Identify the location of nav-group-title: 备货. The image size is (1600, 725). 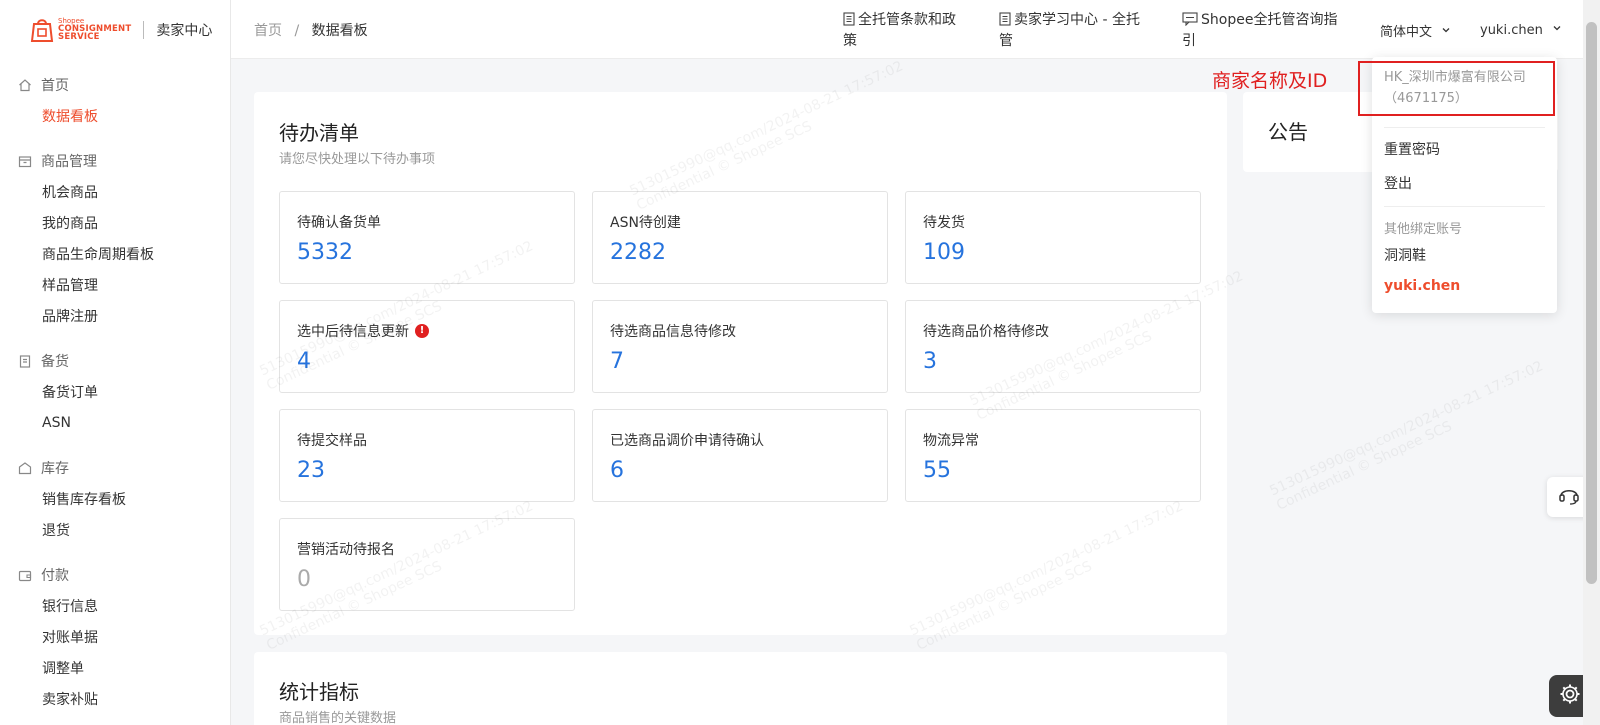
(115, 360).